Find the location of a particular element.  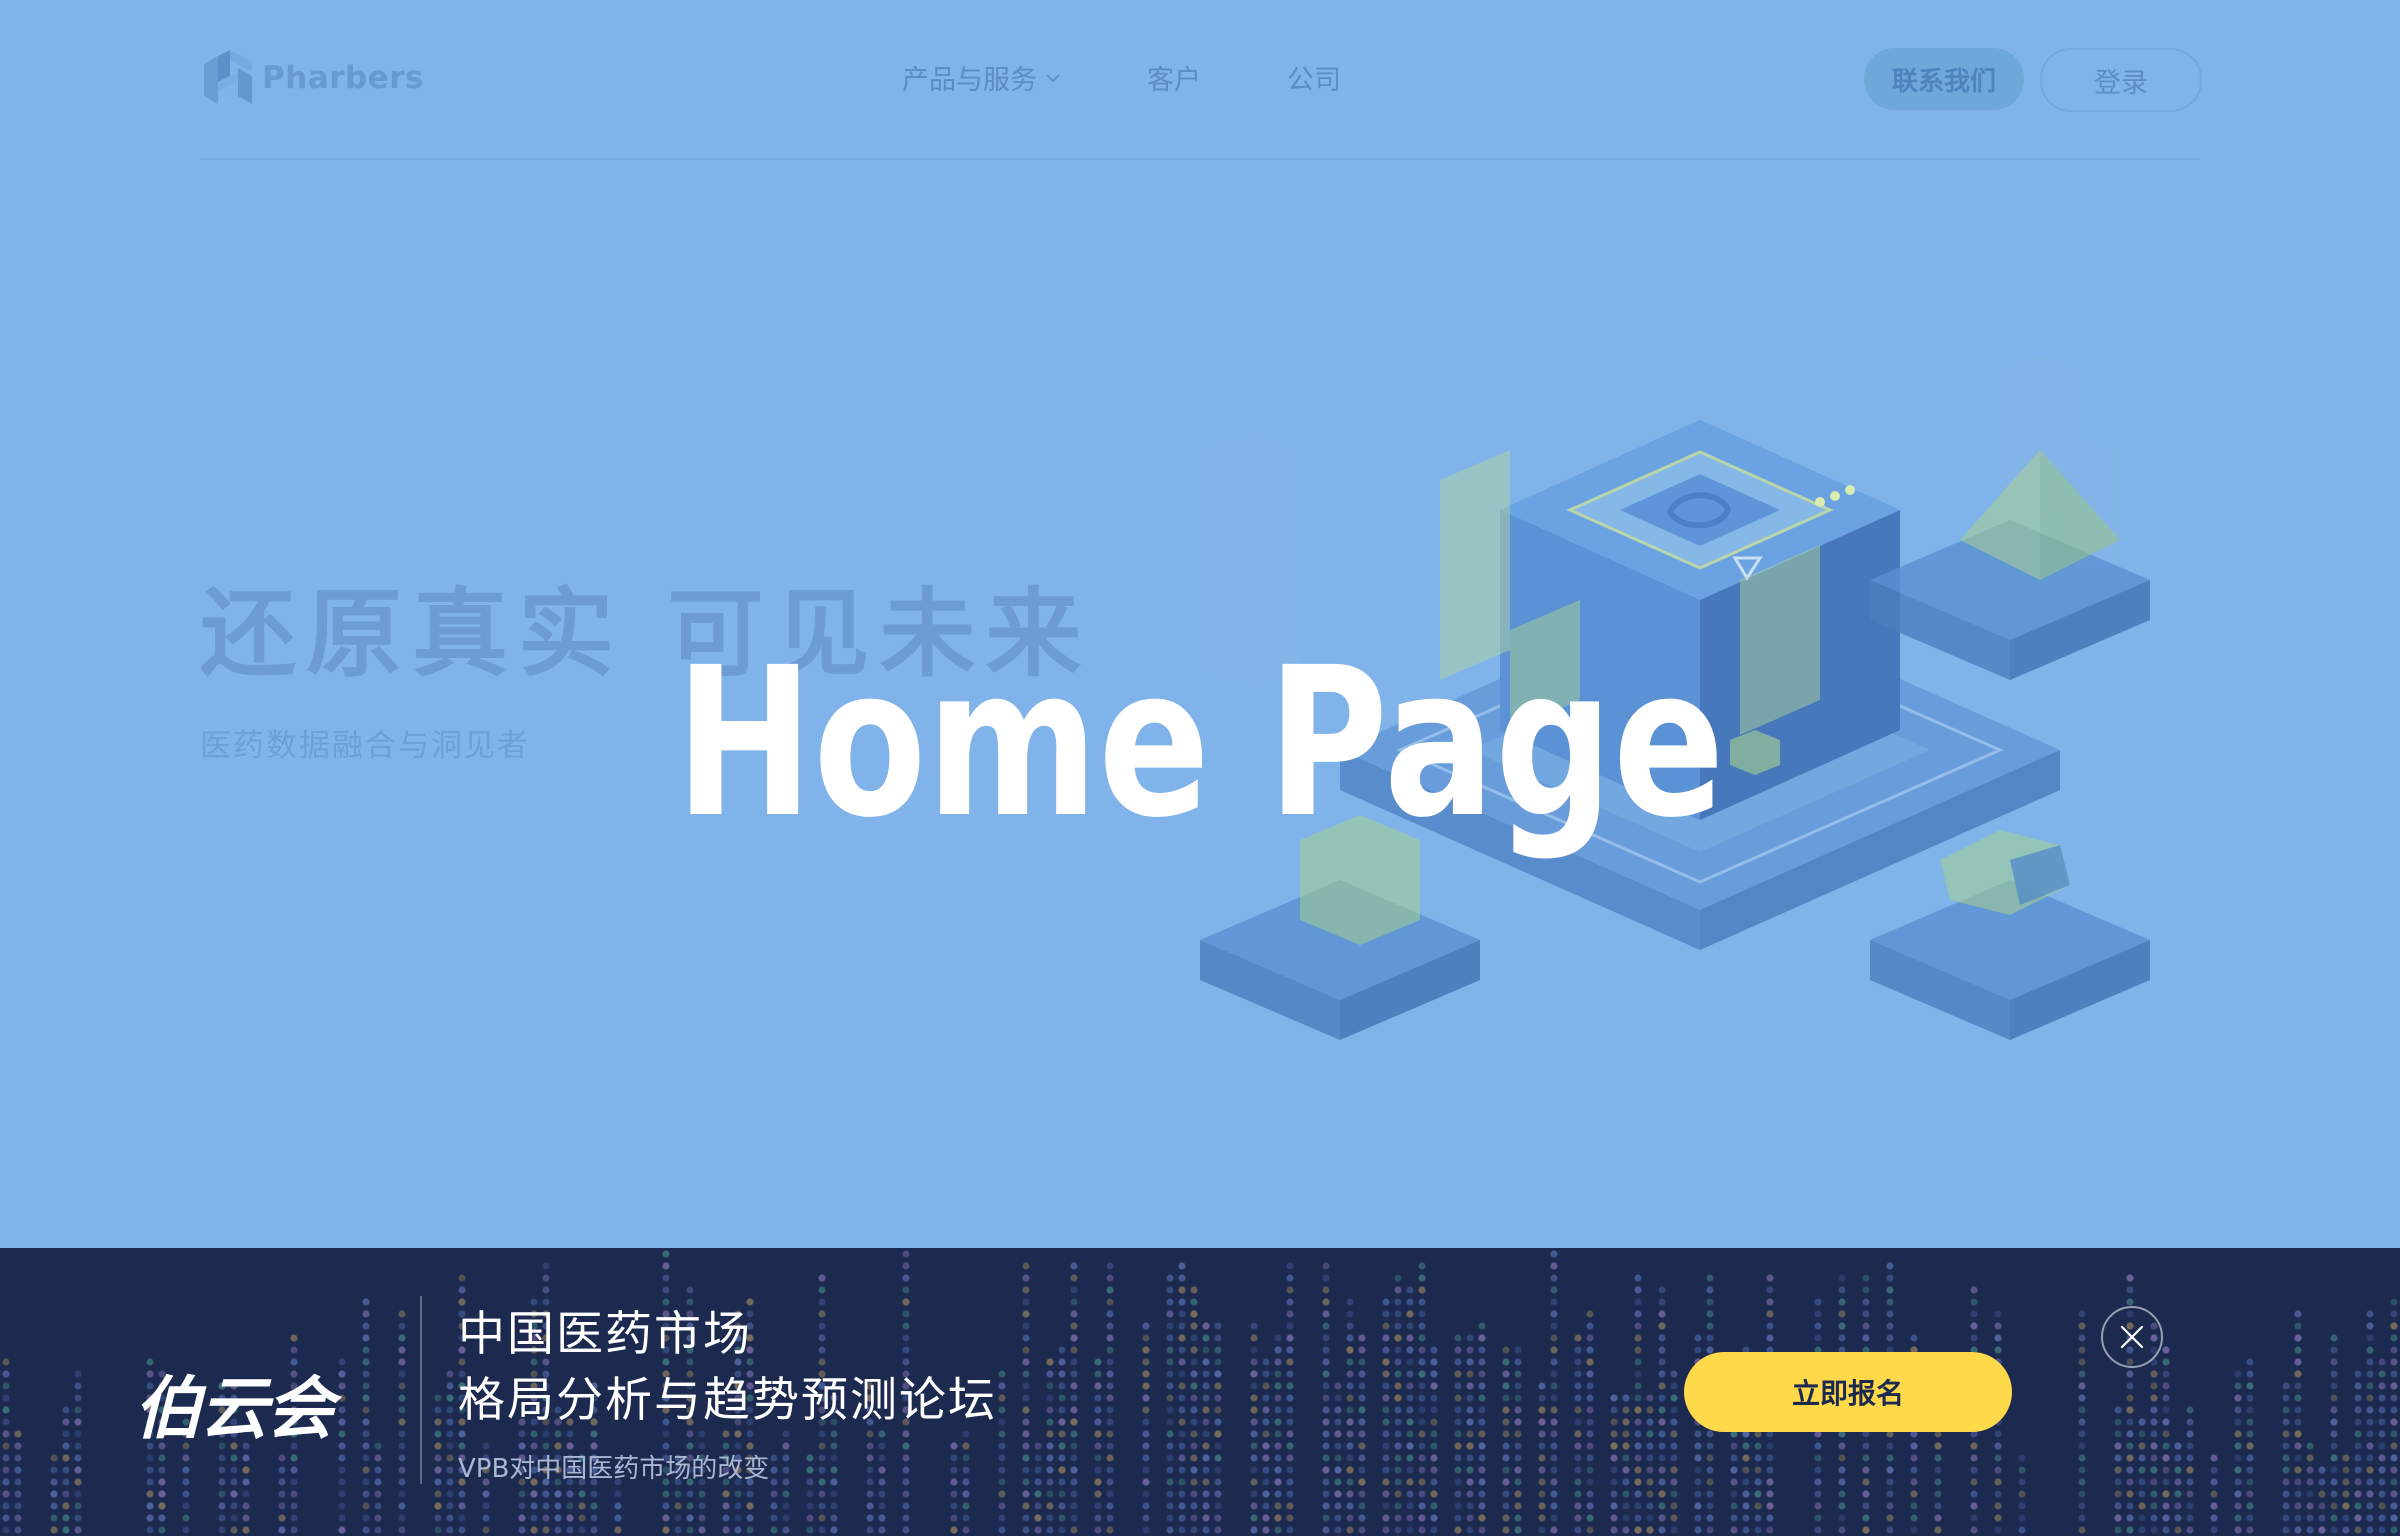

hero-title: 还原真实 可见未来 is located at coordinates (646, 634).